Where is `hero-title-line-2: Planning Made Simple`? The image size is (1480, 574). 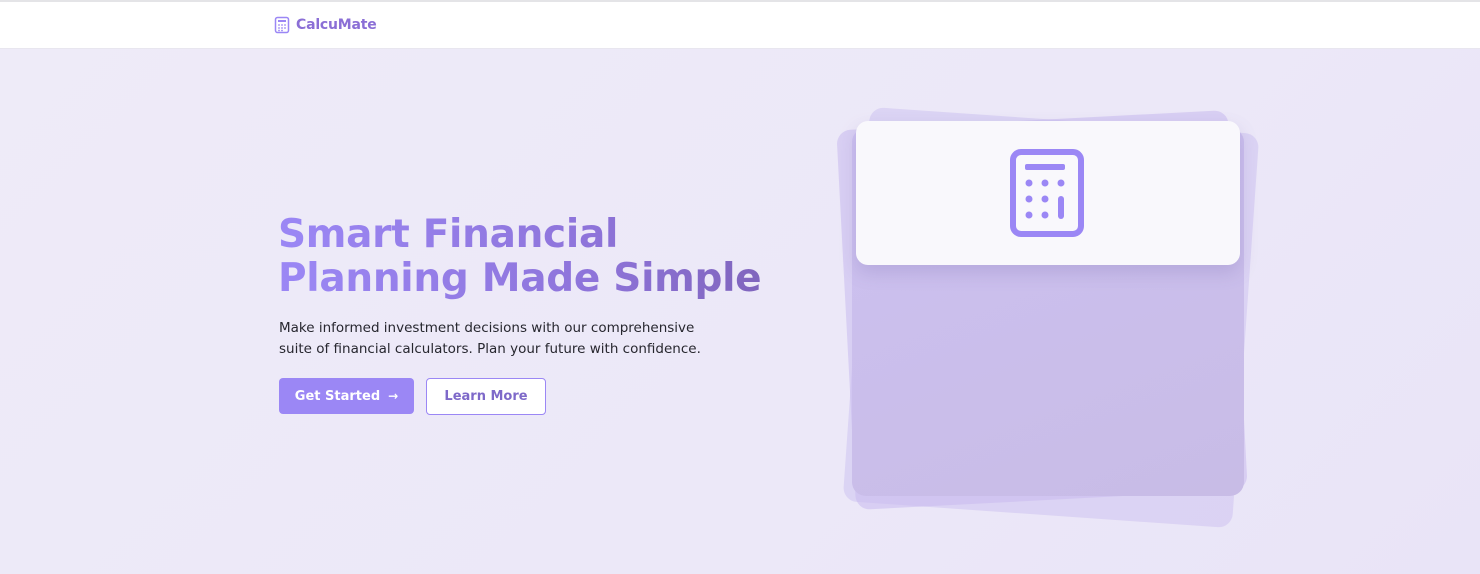 hero-title-line-2: Planning Made Simple is located at coordinates (520, 278).